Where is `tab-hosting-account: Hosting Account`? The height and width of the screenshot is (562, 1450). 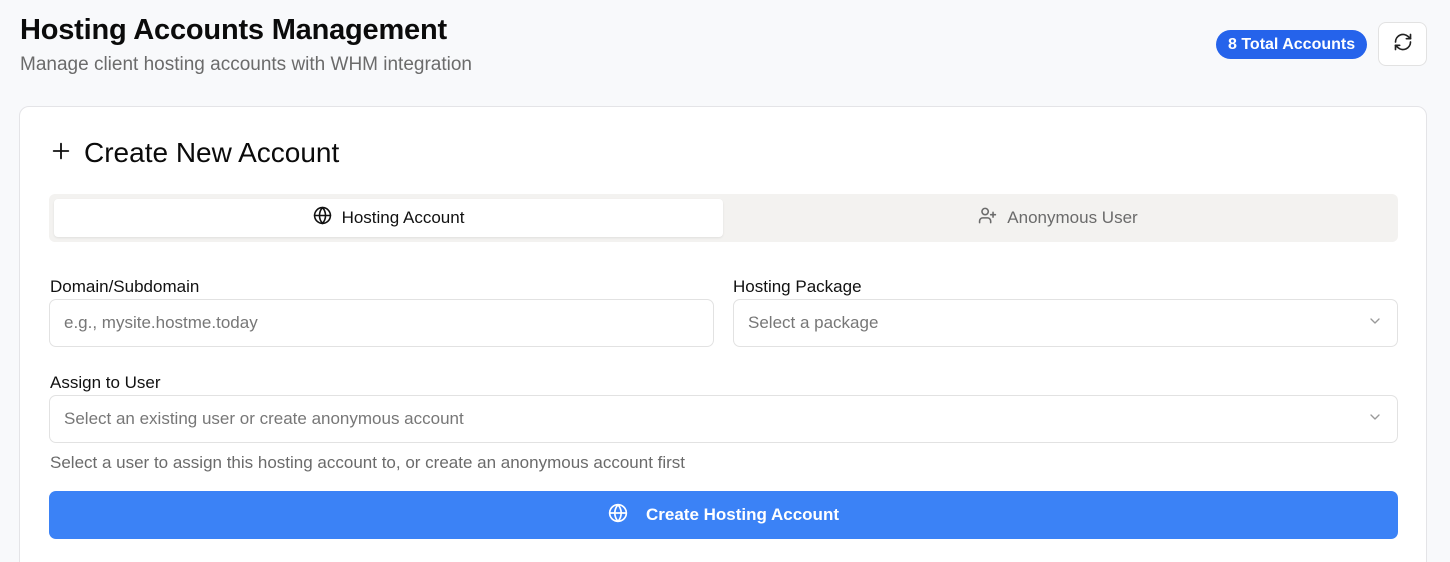 tab-hosting-account: Hosting Account is located at coordinates (388, 218).